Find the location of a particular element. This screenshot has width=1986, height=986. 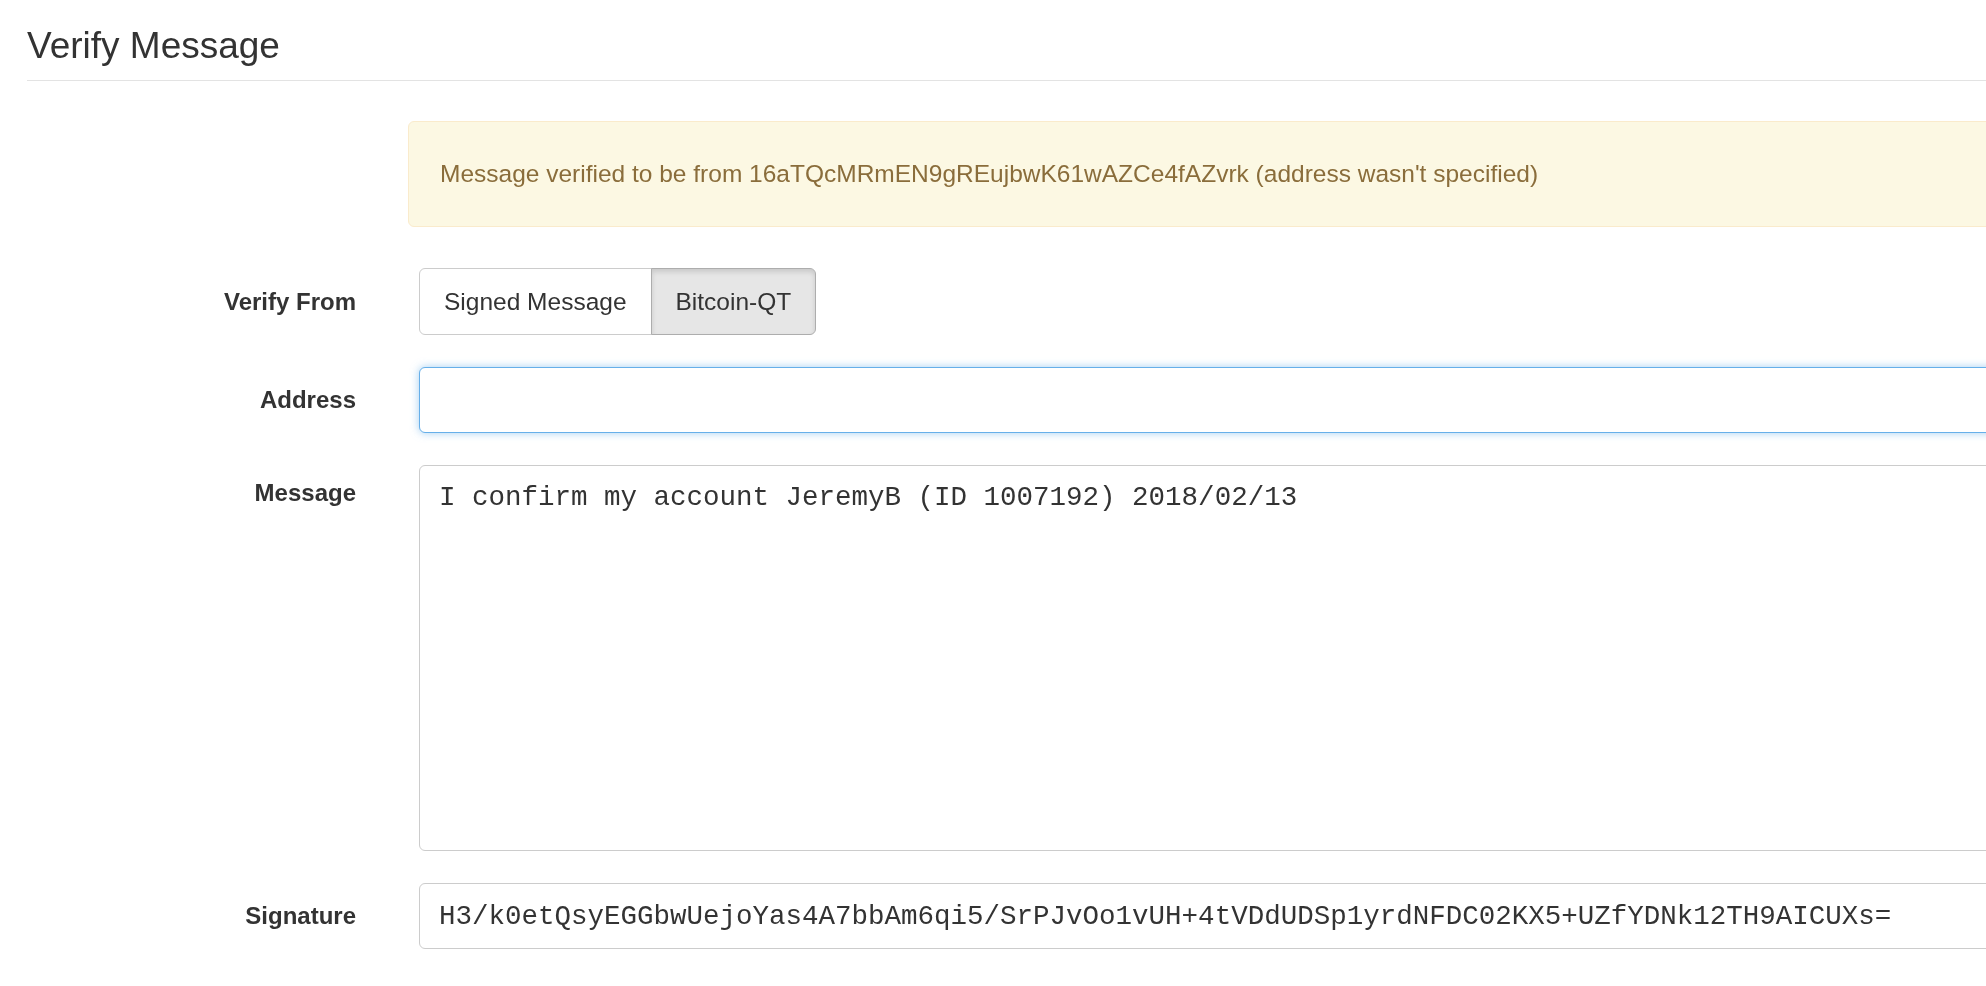

field-label: Verify From is located at coordinates (289, 302).